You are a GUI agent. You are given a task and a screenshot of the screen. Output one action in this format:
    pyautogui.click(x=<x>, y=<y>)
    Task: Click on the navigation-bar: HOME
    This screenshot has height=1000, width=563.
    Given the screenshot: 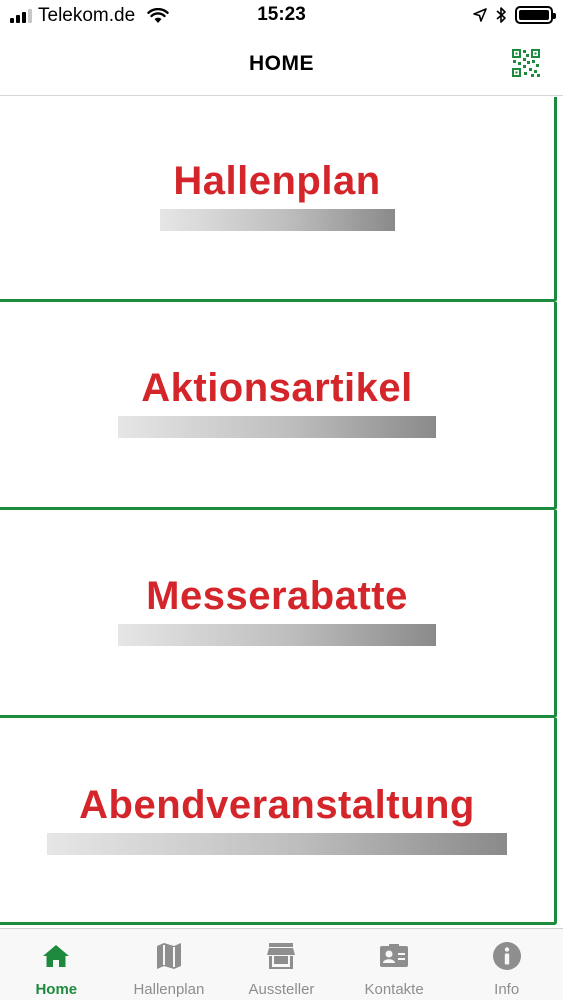 What is the action you would take?
    pyautogui.click(x=281, y=65)
    